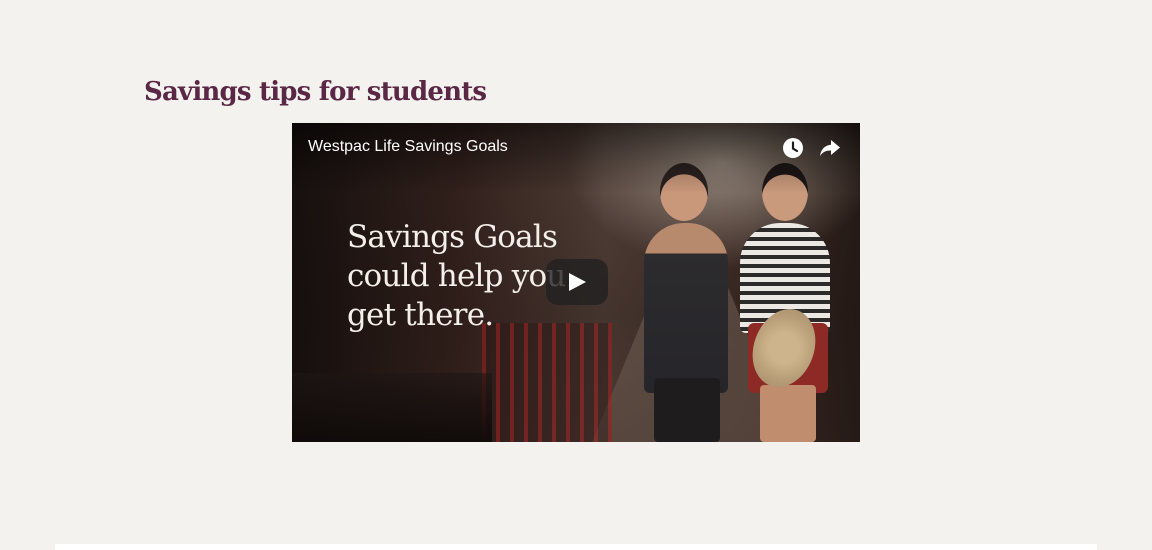 The width and height of the screenshot is (1152, 550). I want to click on share-button, so click(830, 148).